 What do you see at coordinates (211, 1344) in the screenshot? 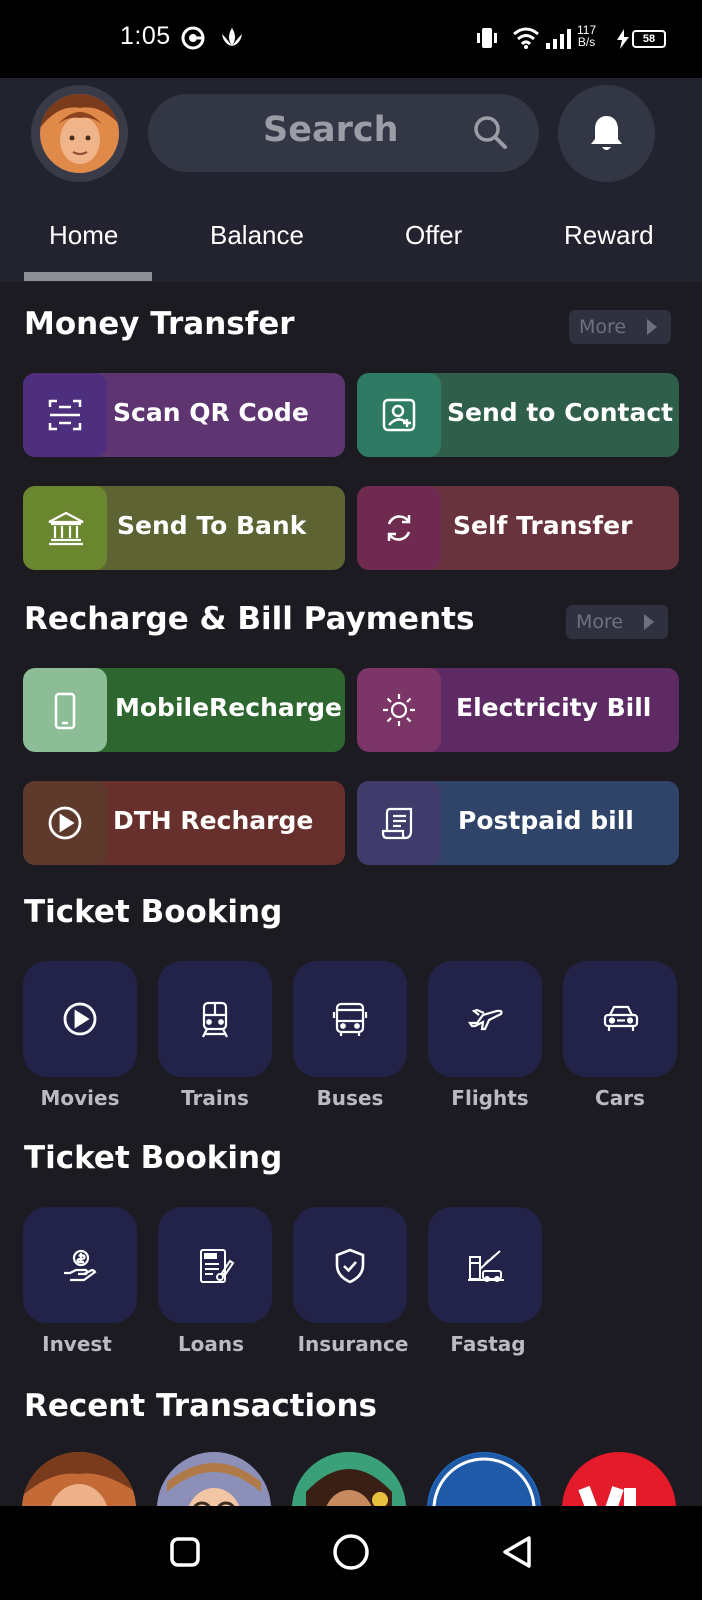
I see `tile-loans-label: Loans` at bounding box center [211, 1344].